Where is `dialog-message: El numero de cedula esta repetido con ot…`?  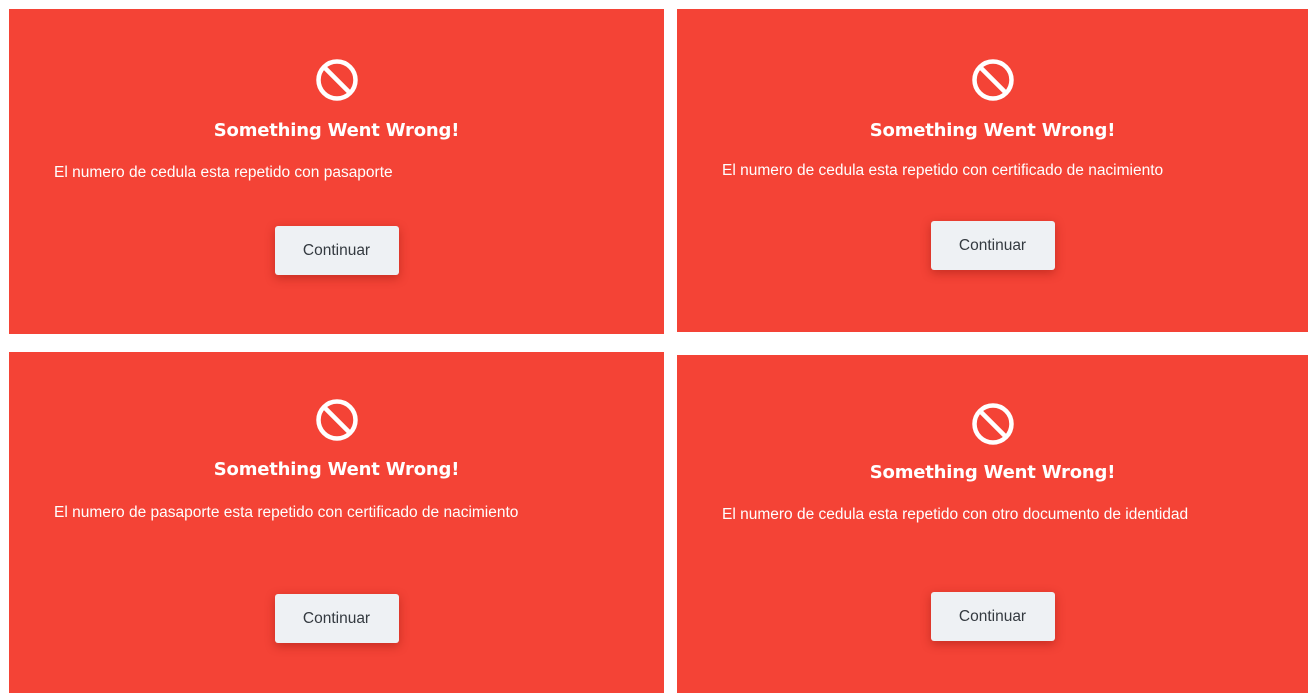
dialog-message: El numero de cedula esta repetido con ot… is located at coordinates (955, 514).